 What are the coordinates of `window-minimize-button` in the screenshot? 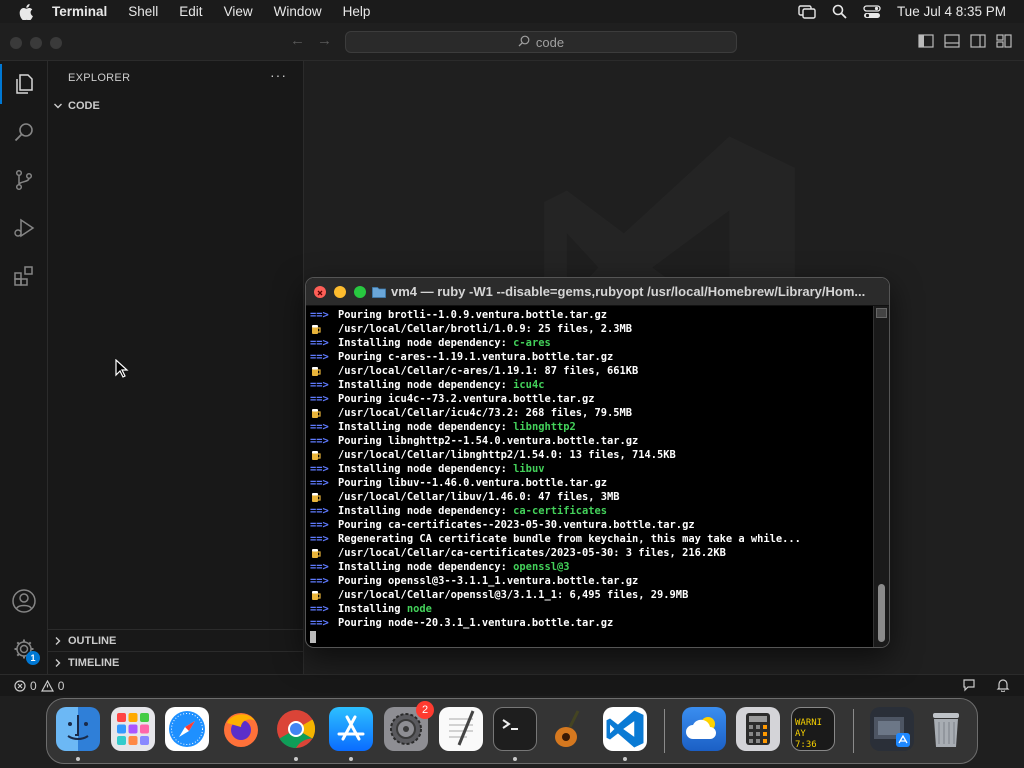 It's located at (36, 43).